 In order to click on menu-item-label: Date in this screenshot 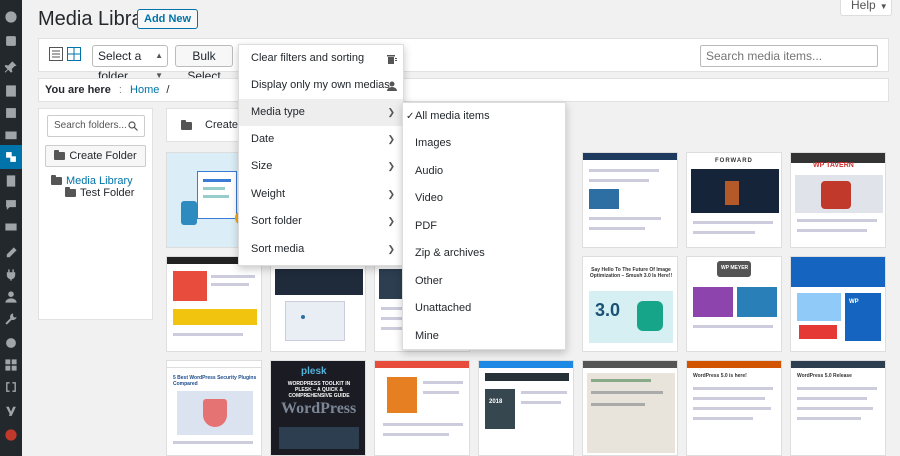, I will do `click(263, 139)`.